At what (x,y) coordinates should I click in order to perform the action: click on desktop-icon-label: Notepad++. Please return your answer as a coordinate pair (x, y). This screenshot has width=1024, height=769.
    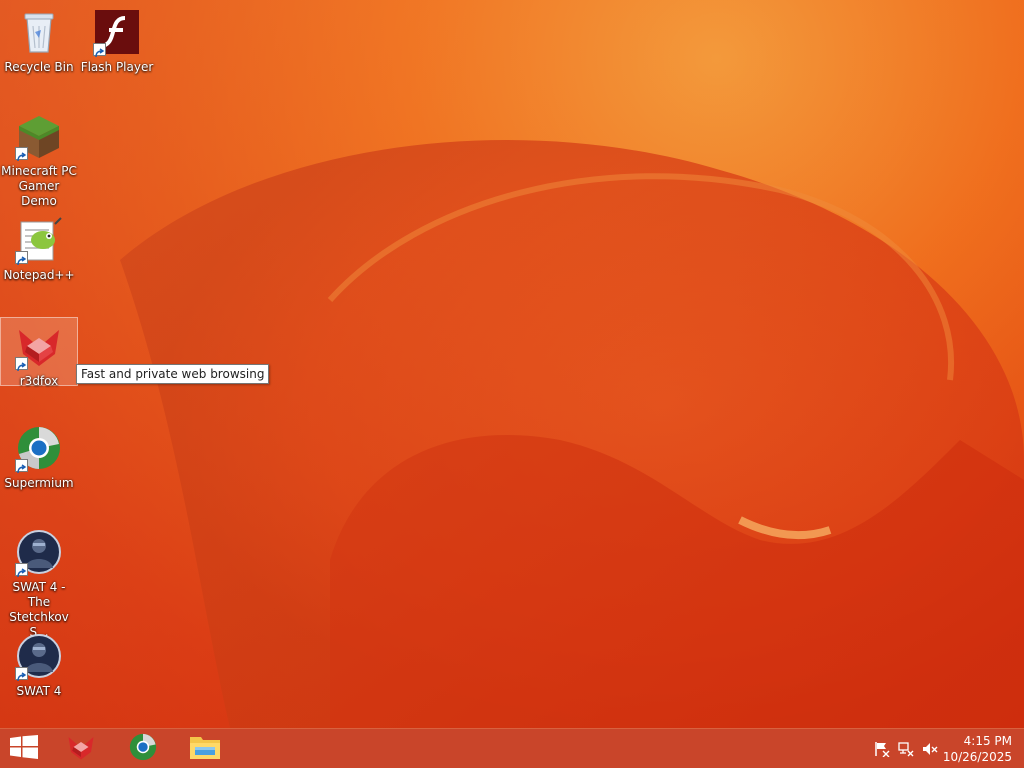
    Looking at the image, I should click on (39, 275).